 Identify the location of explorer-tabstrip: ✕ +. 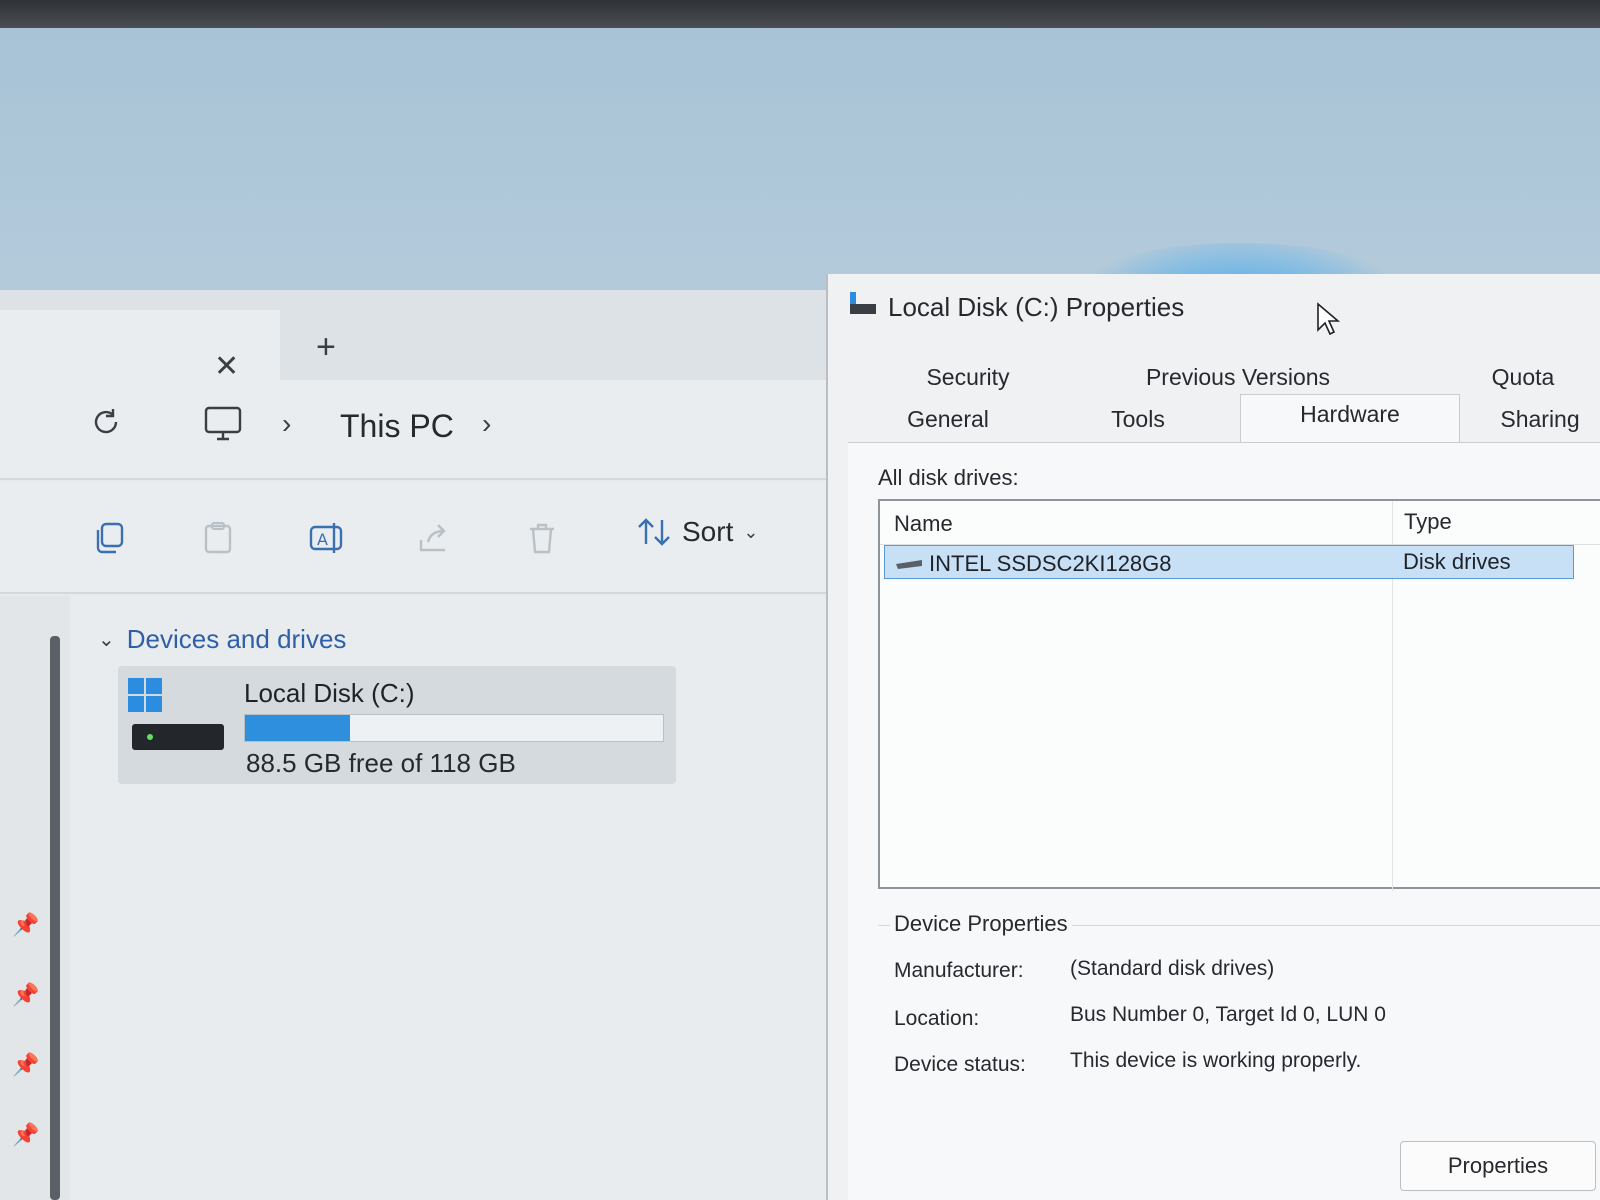
(413, 336).